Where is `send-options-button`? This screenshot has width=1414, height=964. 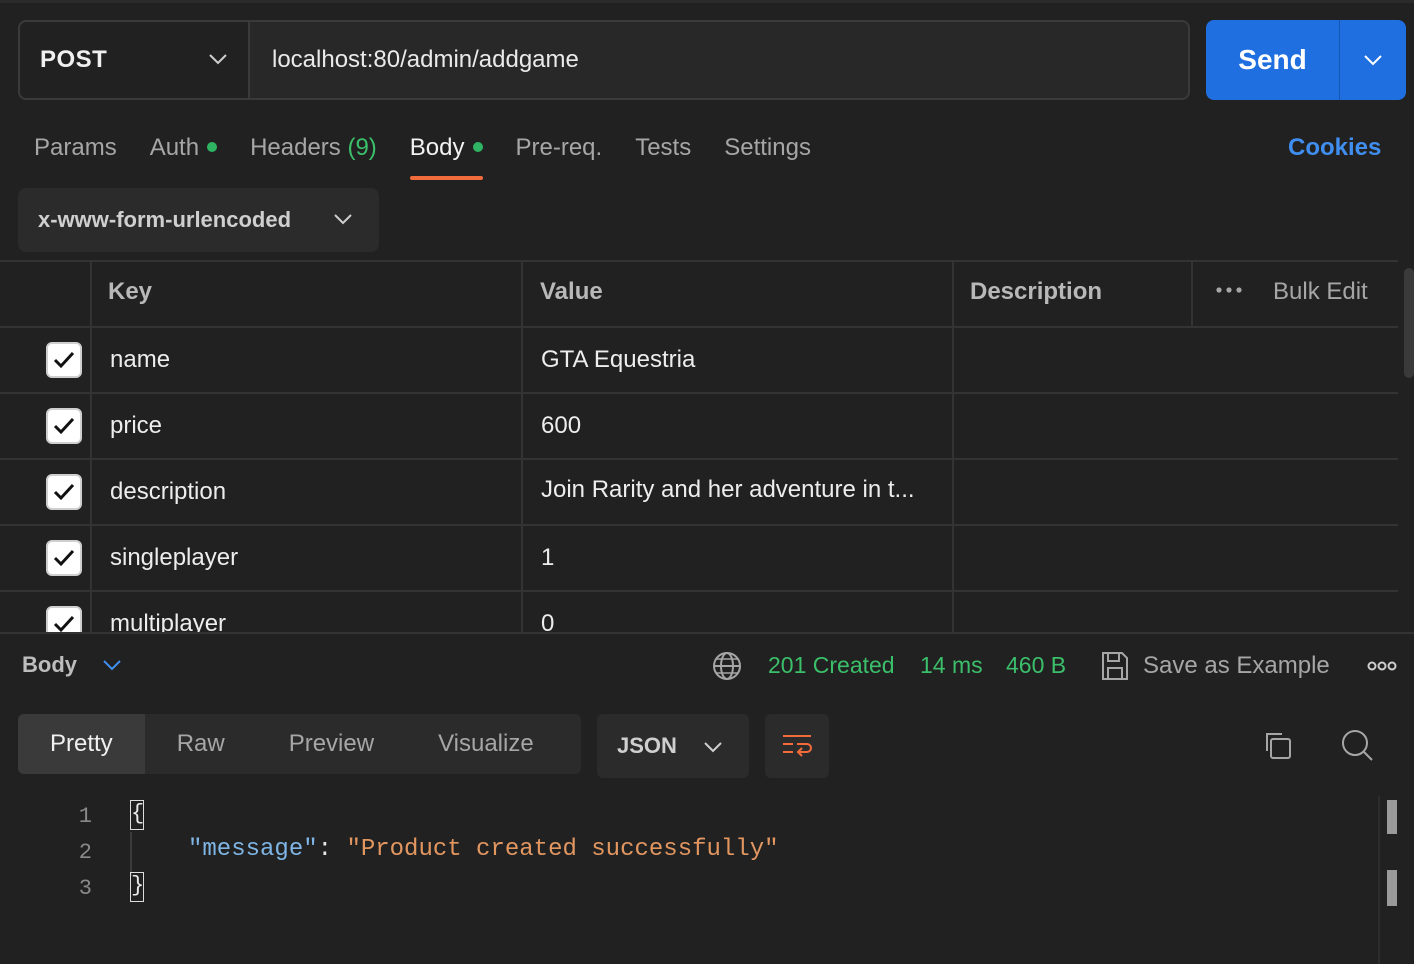 send-options-button is located at coordinates (1373, 60).